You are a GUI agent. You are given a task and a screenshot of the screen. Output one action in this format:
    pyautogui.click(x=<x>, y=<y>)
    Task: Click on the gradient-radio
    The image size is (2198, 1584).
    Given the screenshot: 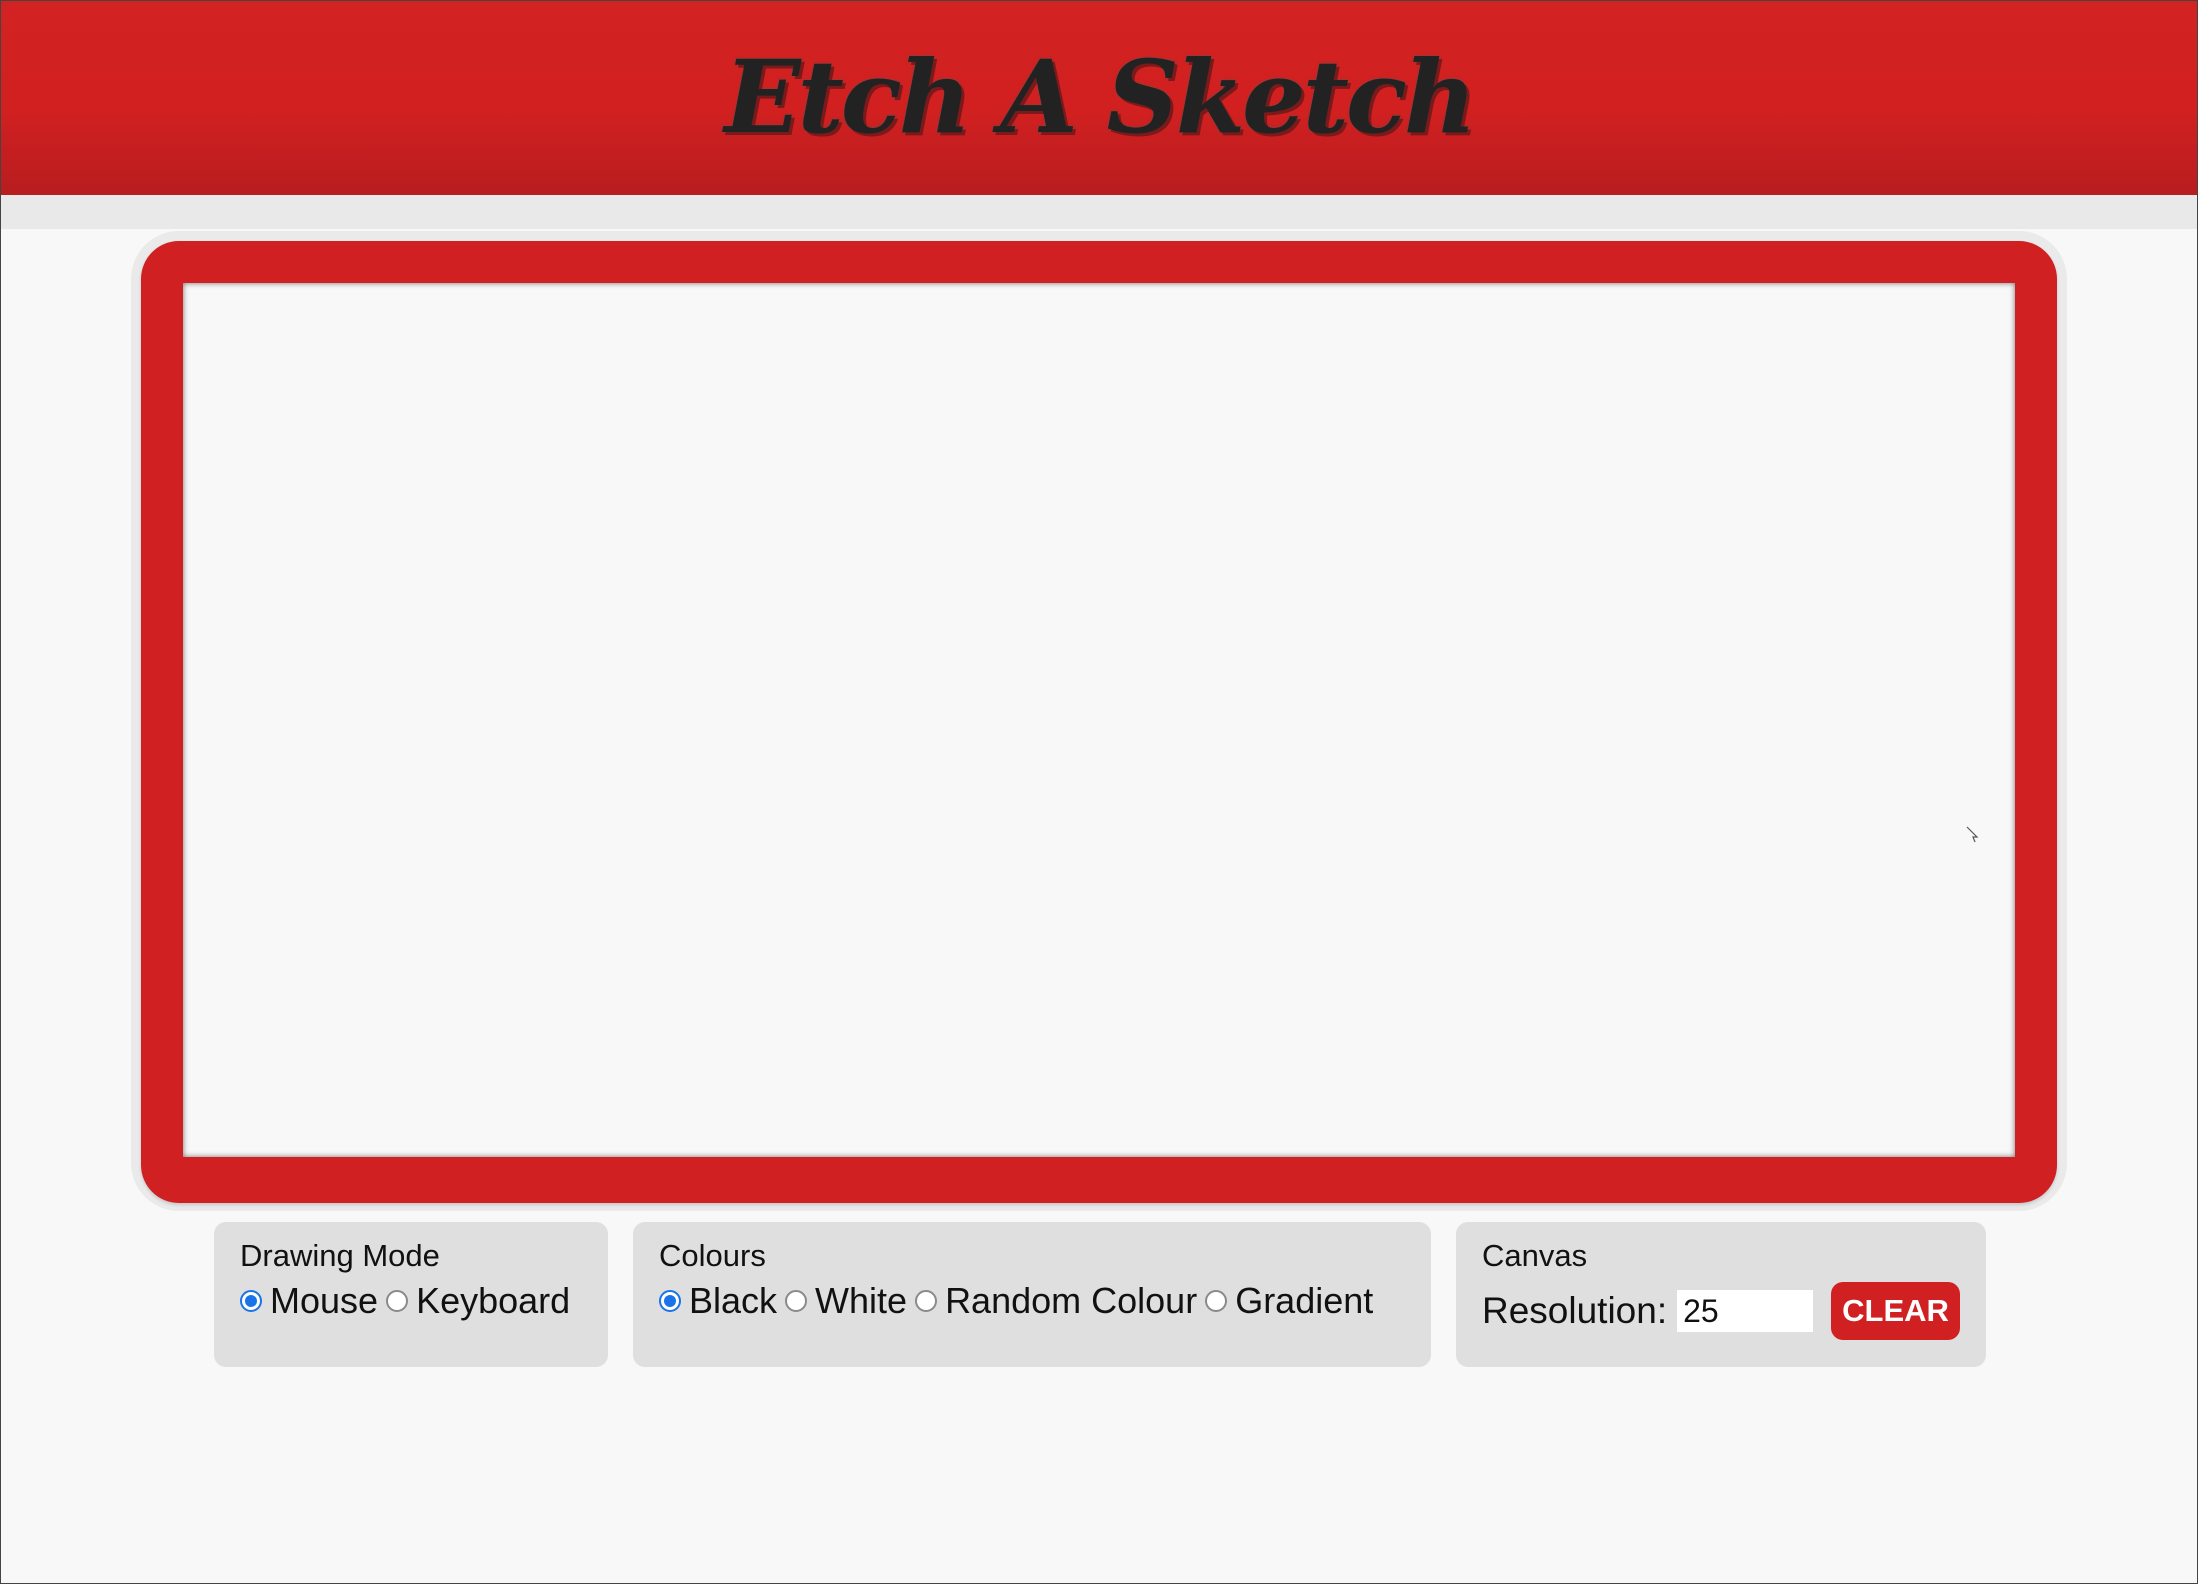 What is the action you would take?
    pyautogui.click(x=1216, y=1301)
    